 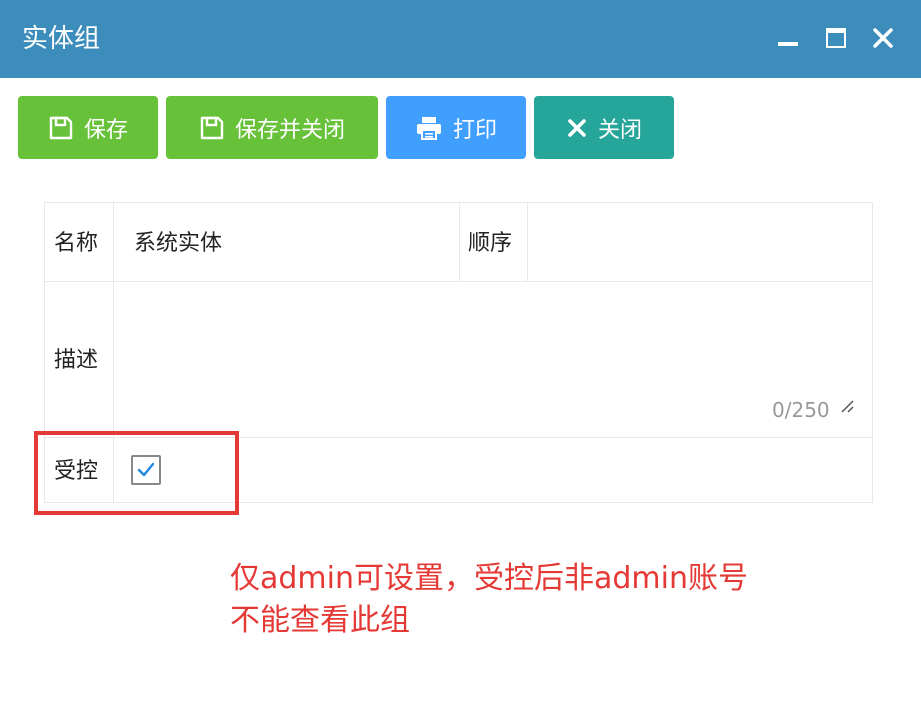 What do you see at coordinates (289, 130) in the screenshot?
I see `save-and-close-button-label: 保存并关闭` at bounding box center [289, 130].